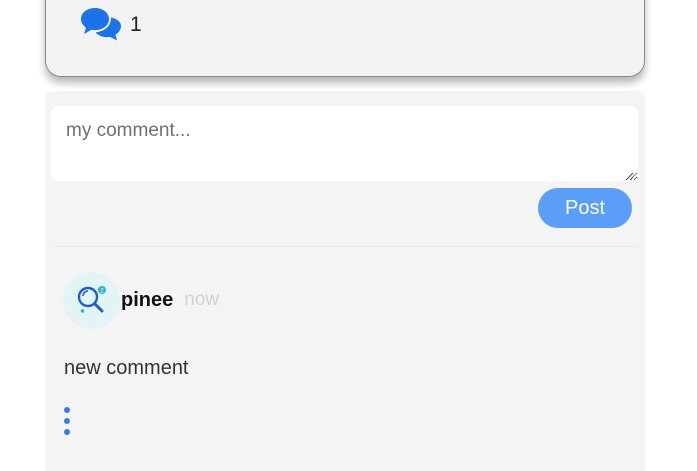 This screenshot has height=471, width=697. I want to click on comment-count: 1, so click(136, 24).